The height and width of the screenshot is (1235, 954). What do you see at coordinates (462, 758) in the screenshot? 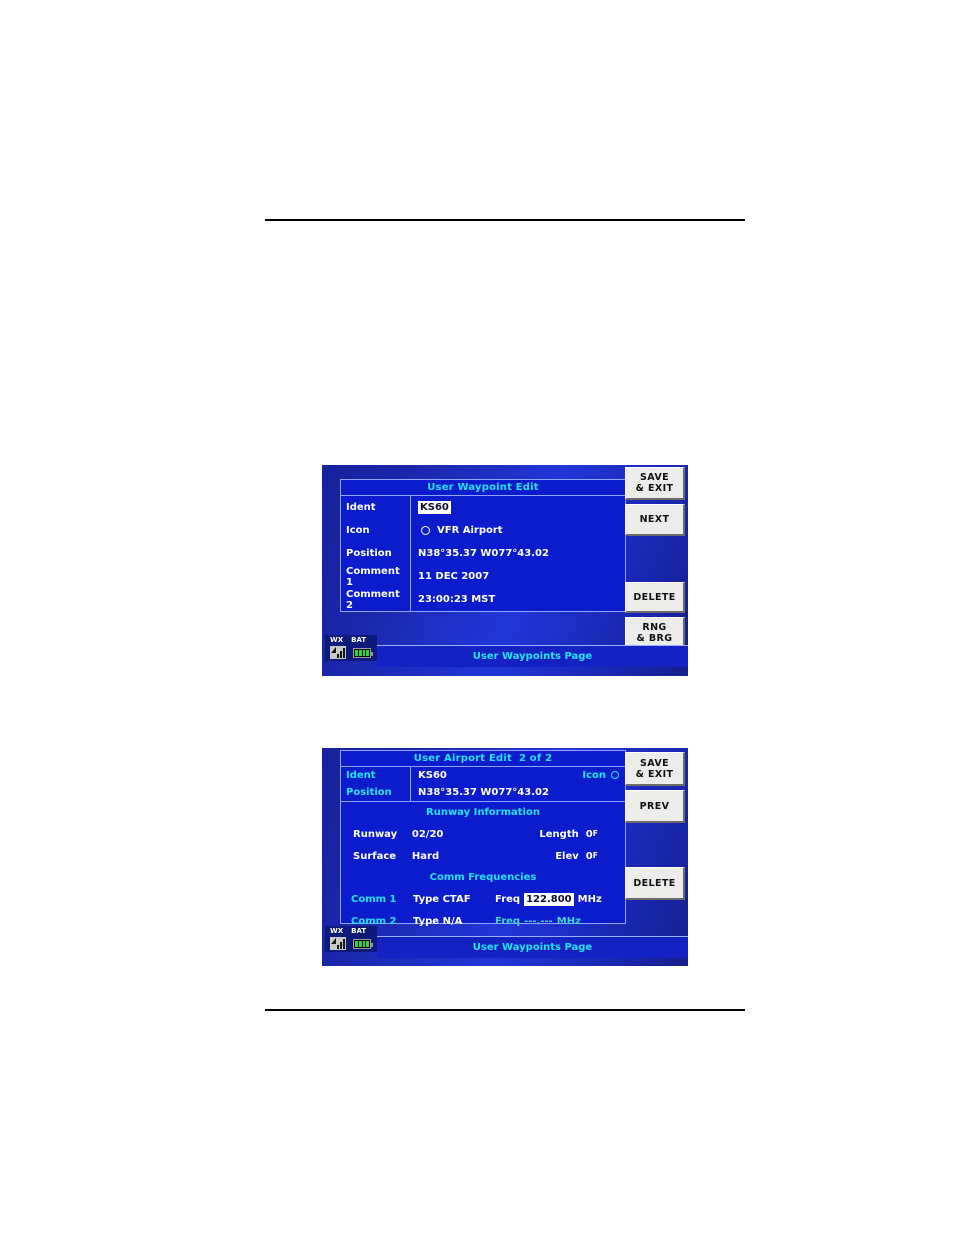
I see `panel-title-text: User Airport Edit` at bounding box center [462, 758].